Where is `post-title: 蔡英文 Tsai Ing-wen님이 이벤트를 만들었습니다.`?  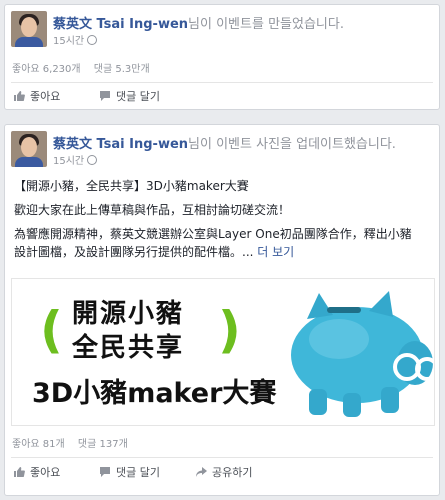
post-title: 蔡英文 Tsai Ing-wen님이 이벤트를 만들었습니다. is located at coordinates (198, 22).